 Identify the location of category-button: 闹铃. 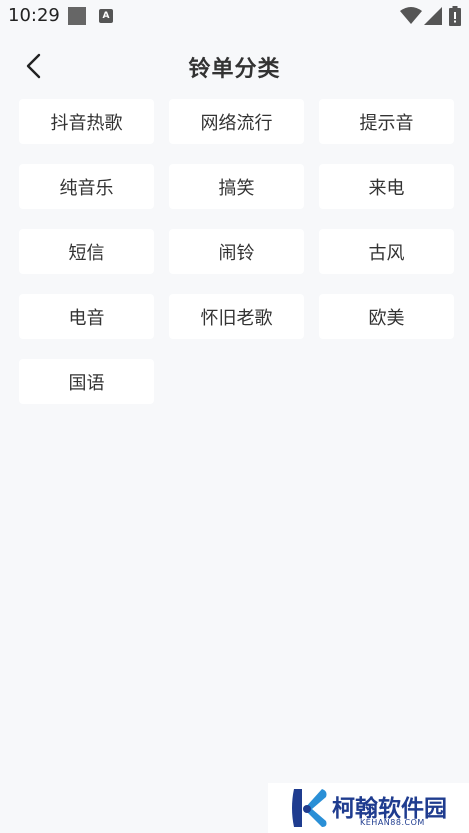
(236, 251).